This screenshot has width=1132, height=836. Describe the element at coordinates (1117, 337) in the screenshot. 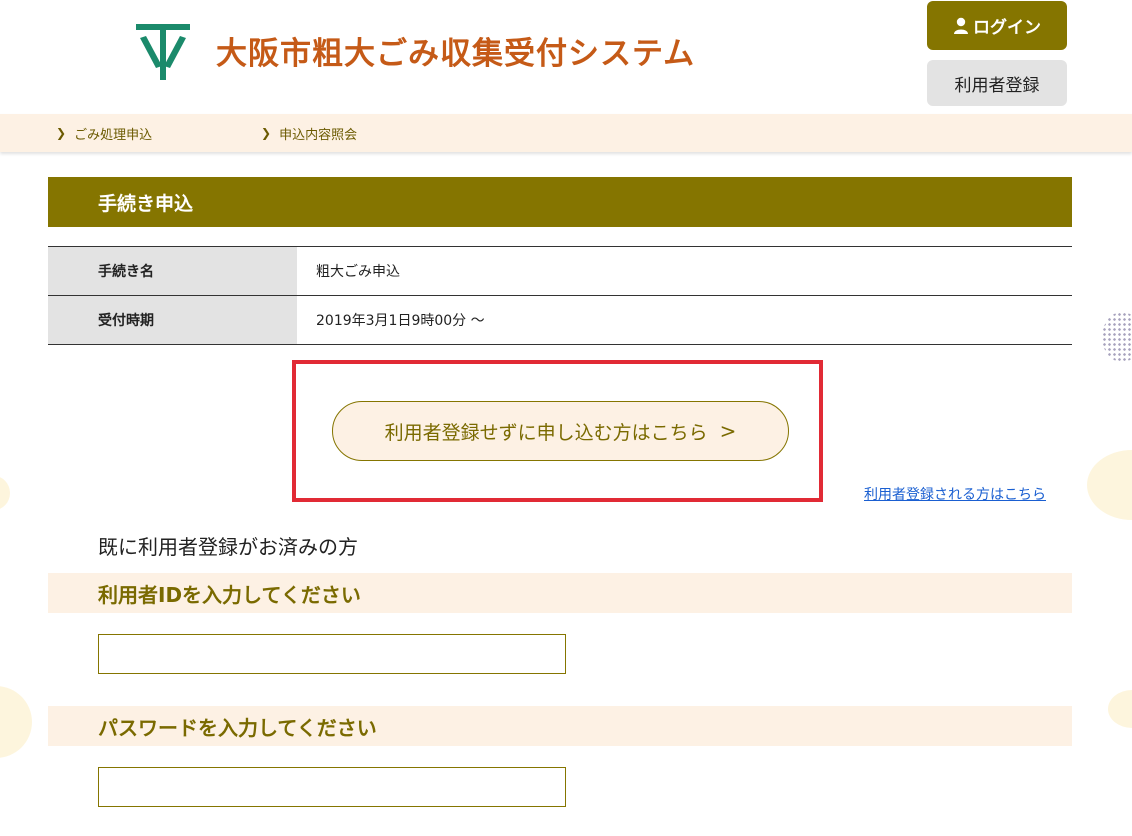

I see `decorative-dot-pattern` at that location.